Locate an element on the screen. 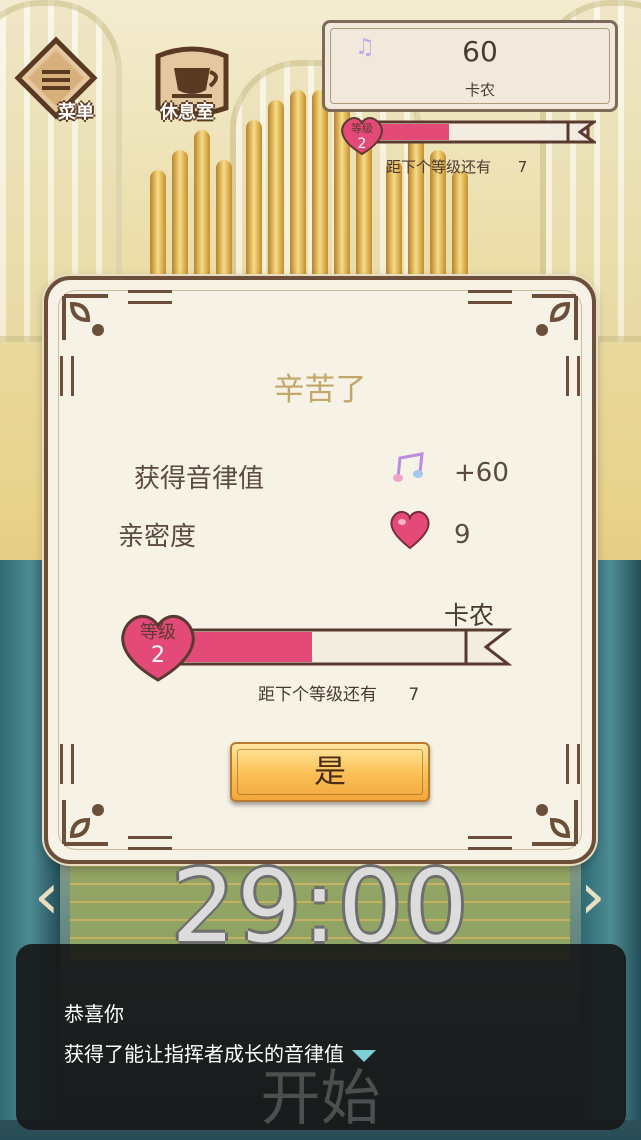  menu-label: 菜单 is located at coordinates (76, 111).